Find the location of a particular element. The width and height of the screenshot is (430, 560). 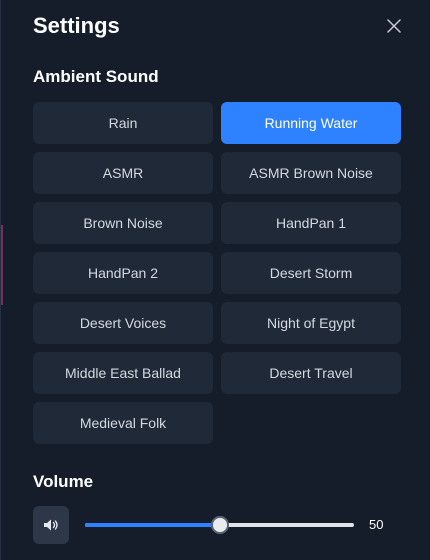

mute-button is located at coordinates (51, 525).